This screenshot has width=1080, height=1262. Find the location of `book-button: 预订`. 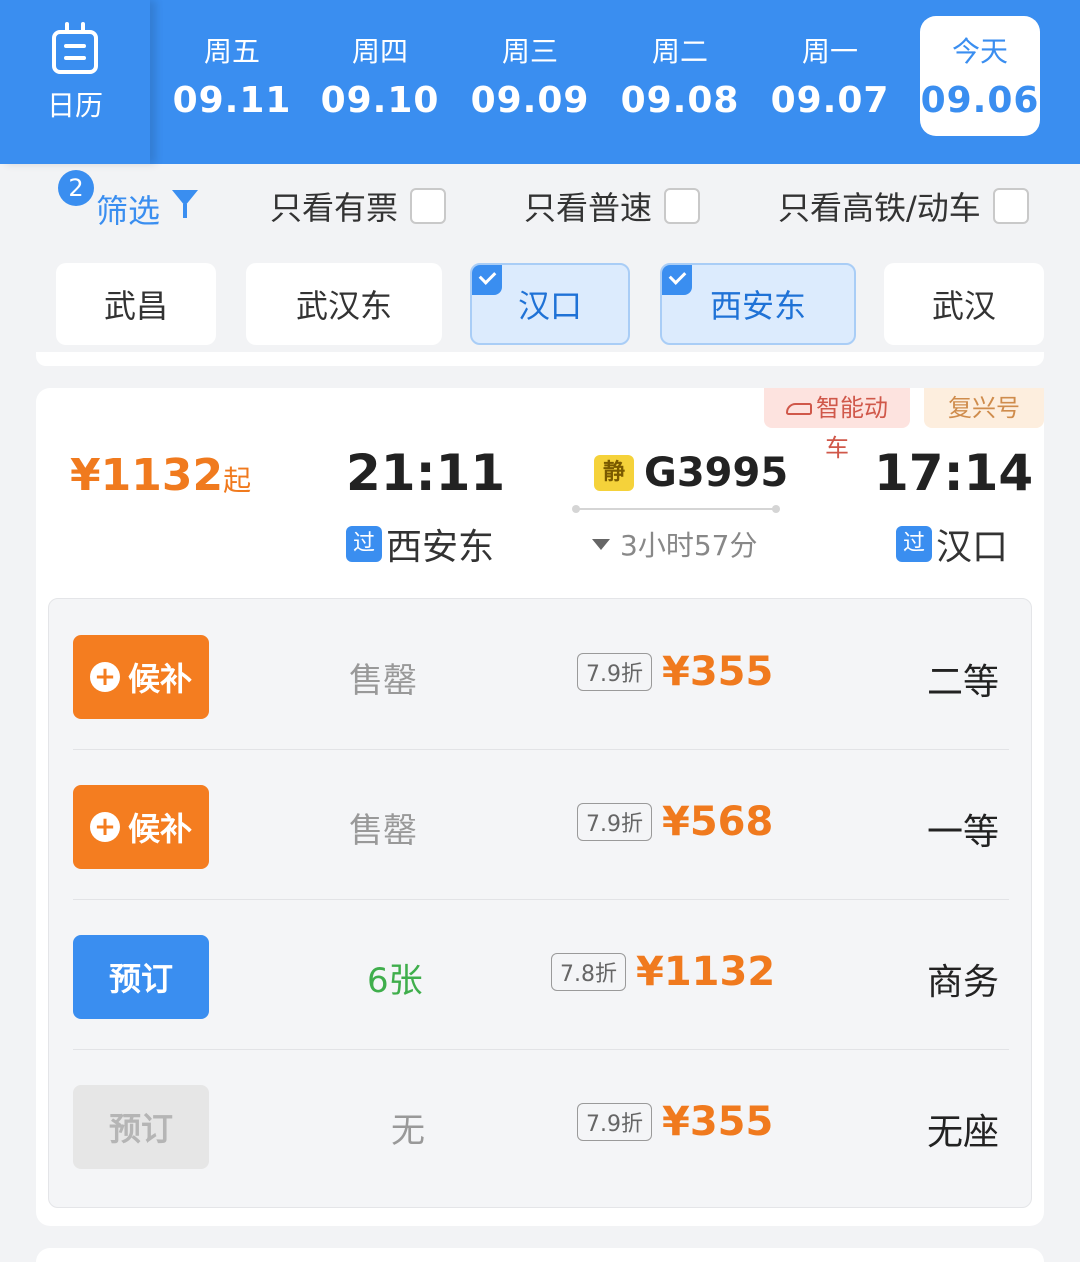

book-button: 预订 is located at coordinates (141, 977).